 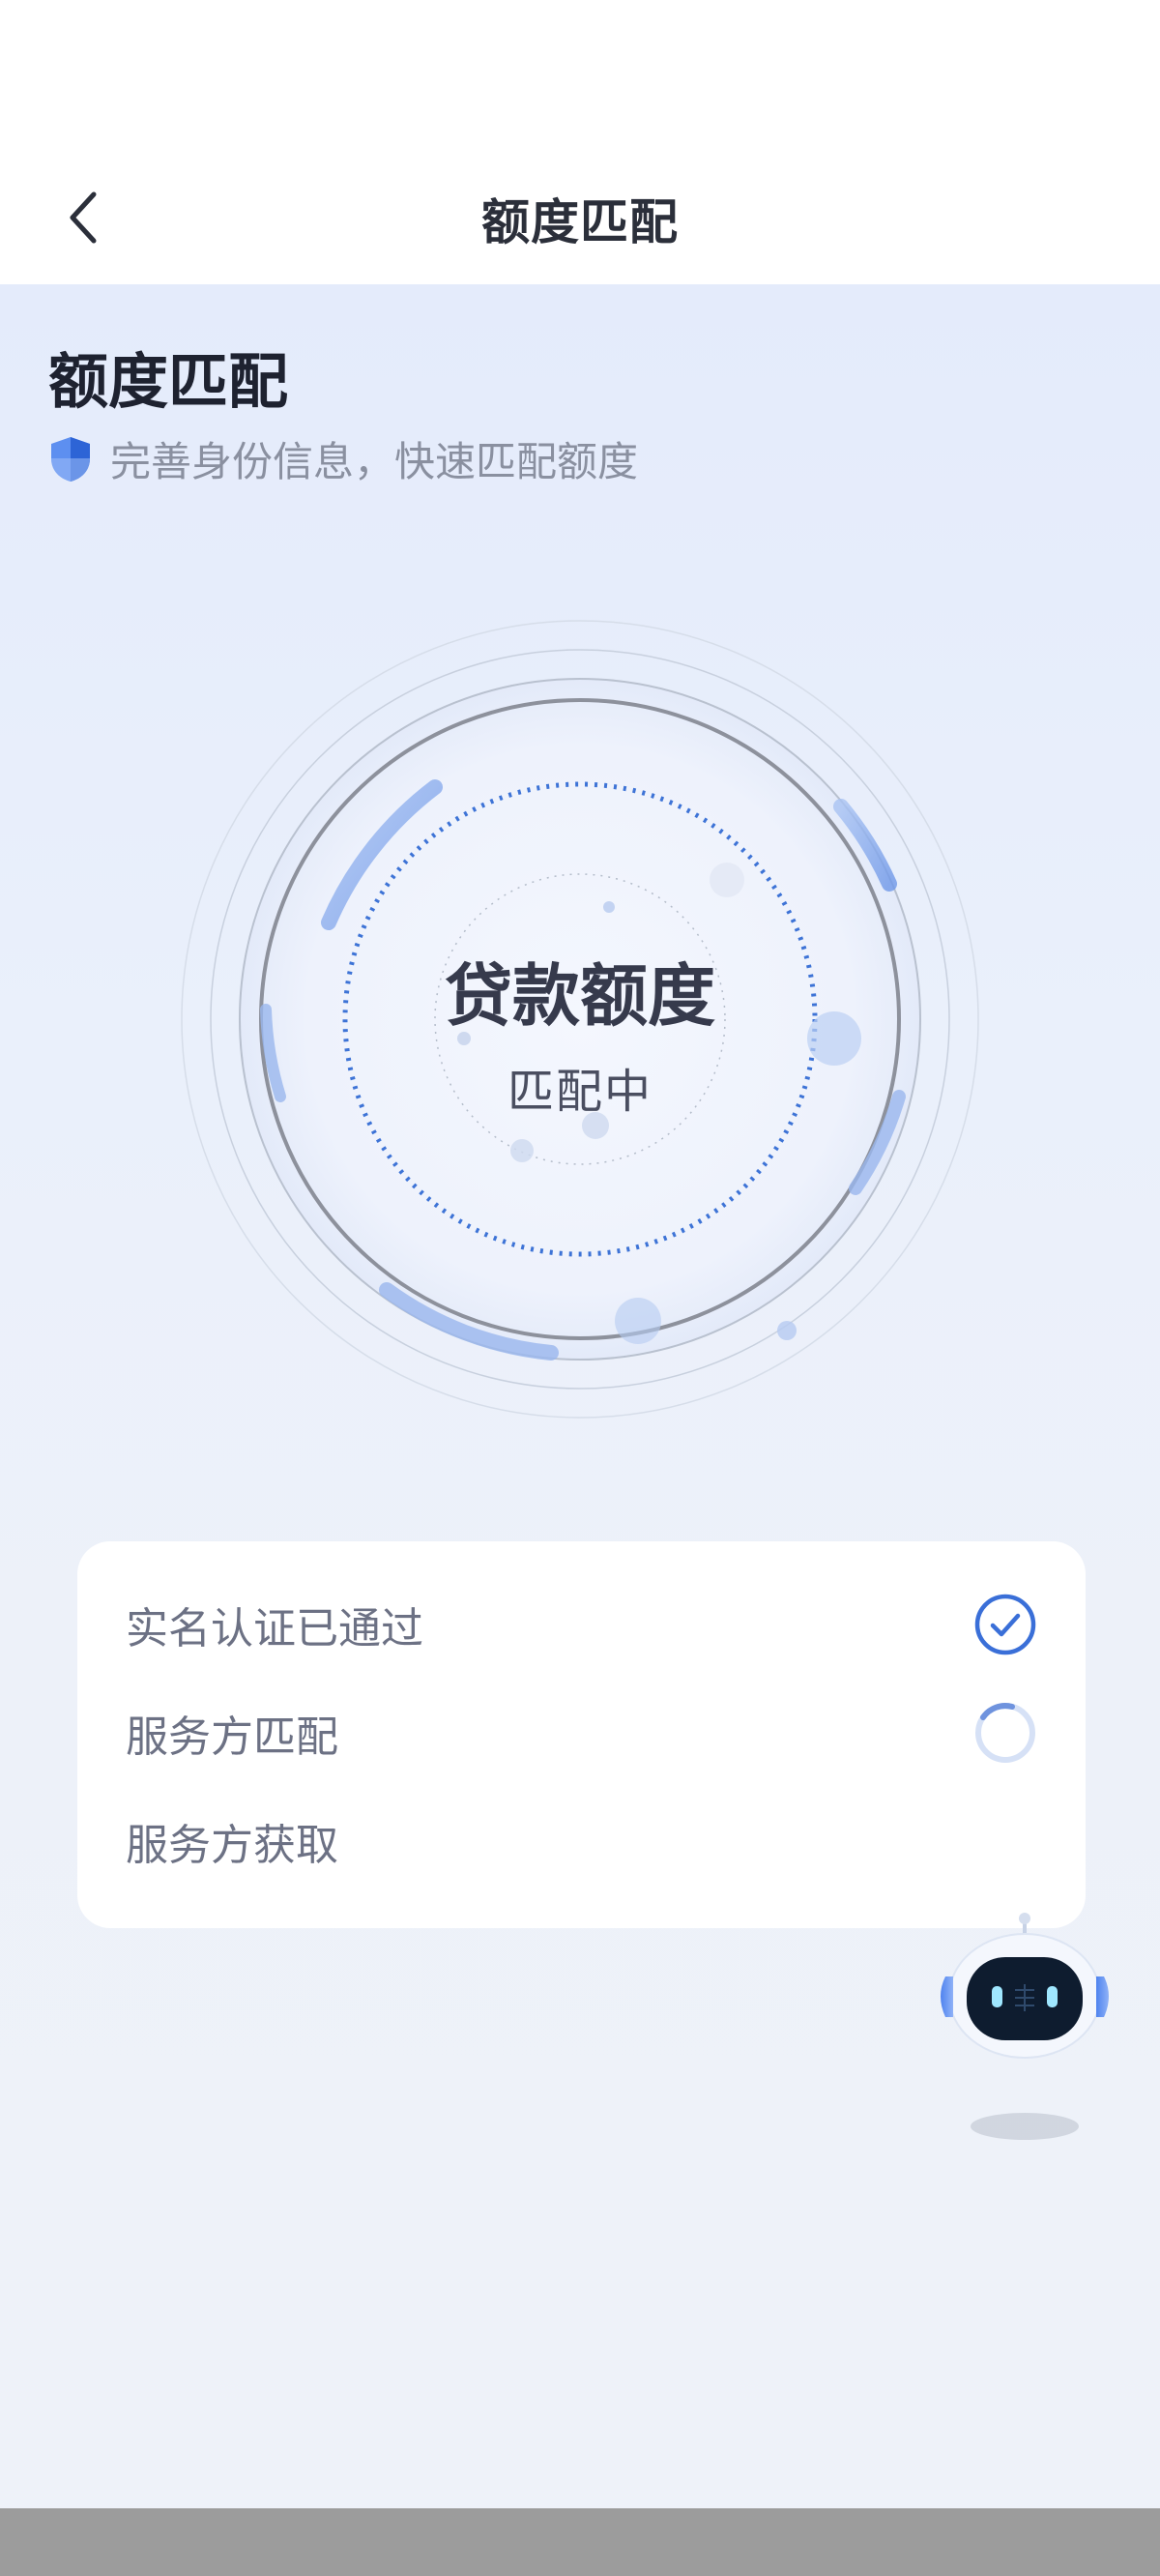 I want to click on step-real-name: 实名认证已通过, so click(x=581, y=1624).